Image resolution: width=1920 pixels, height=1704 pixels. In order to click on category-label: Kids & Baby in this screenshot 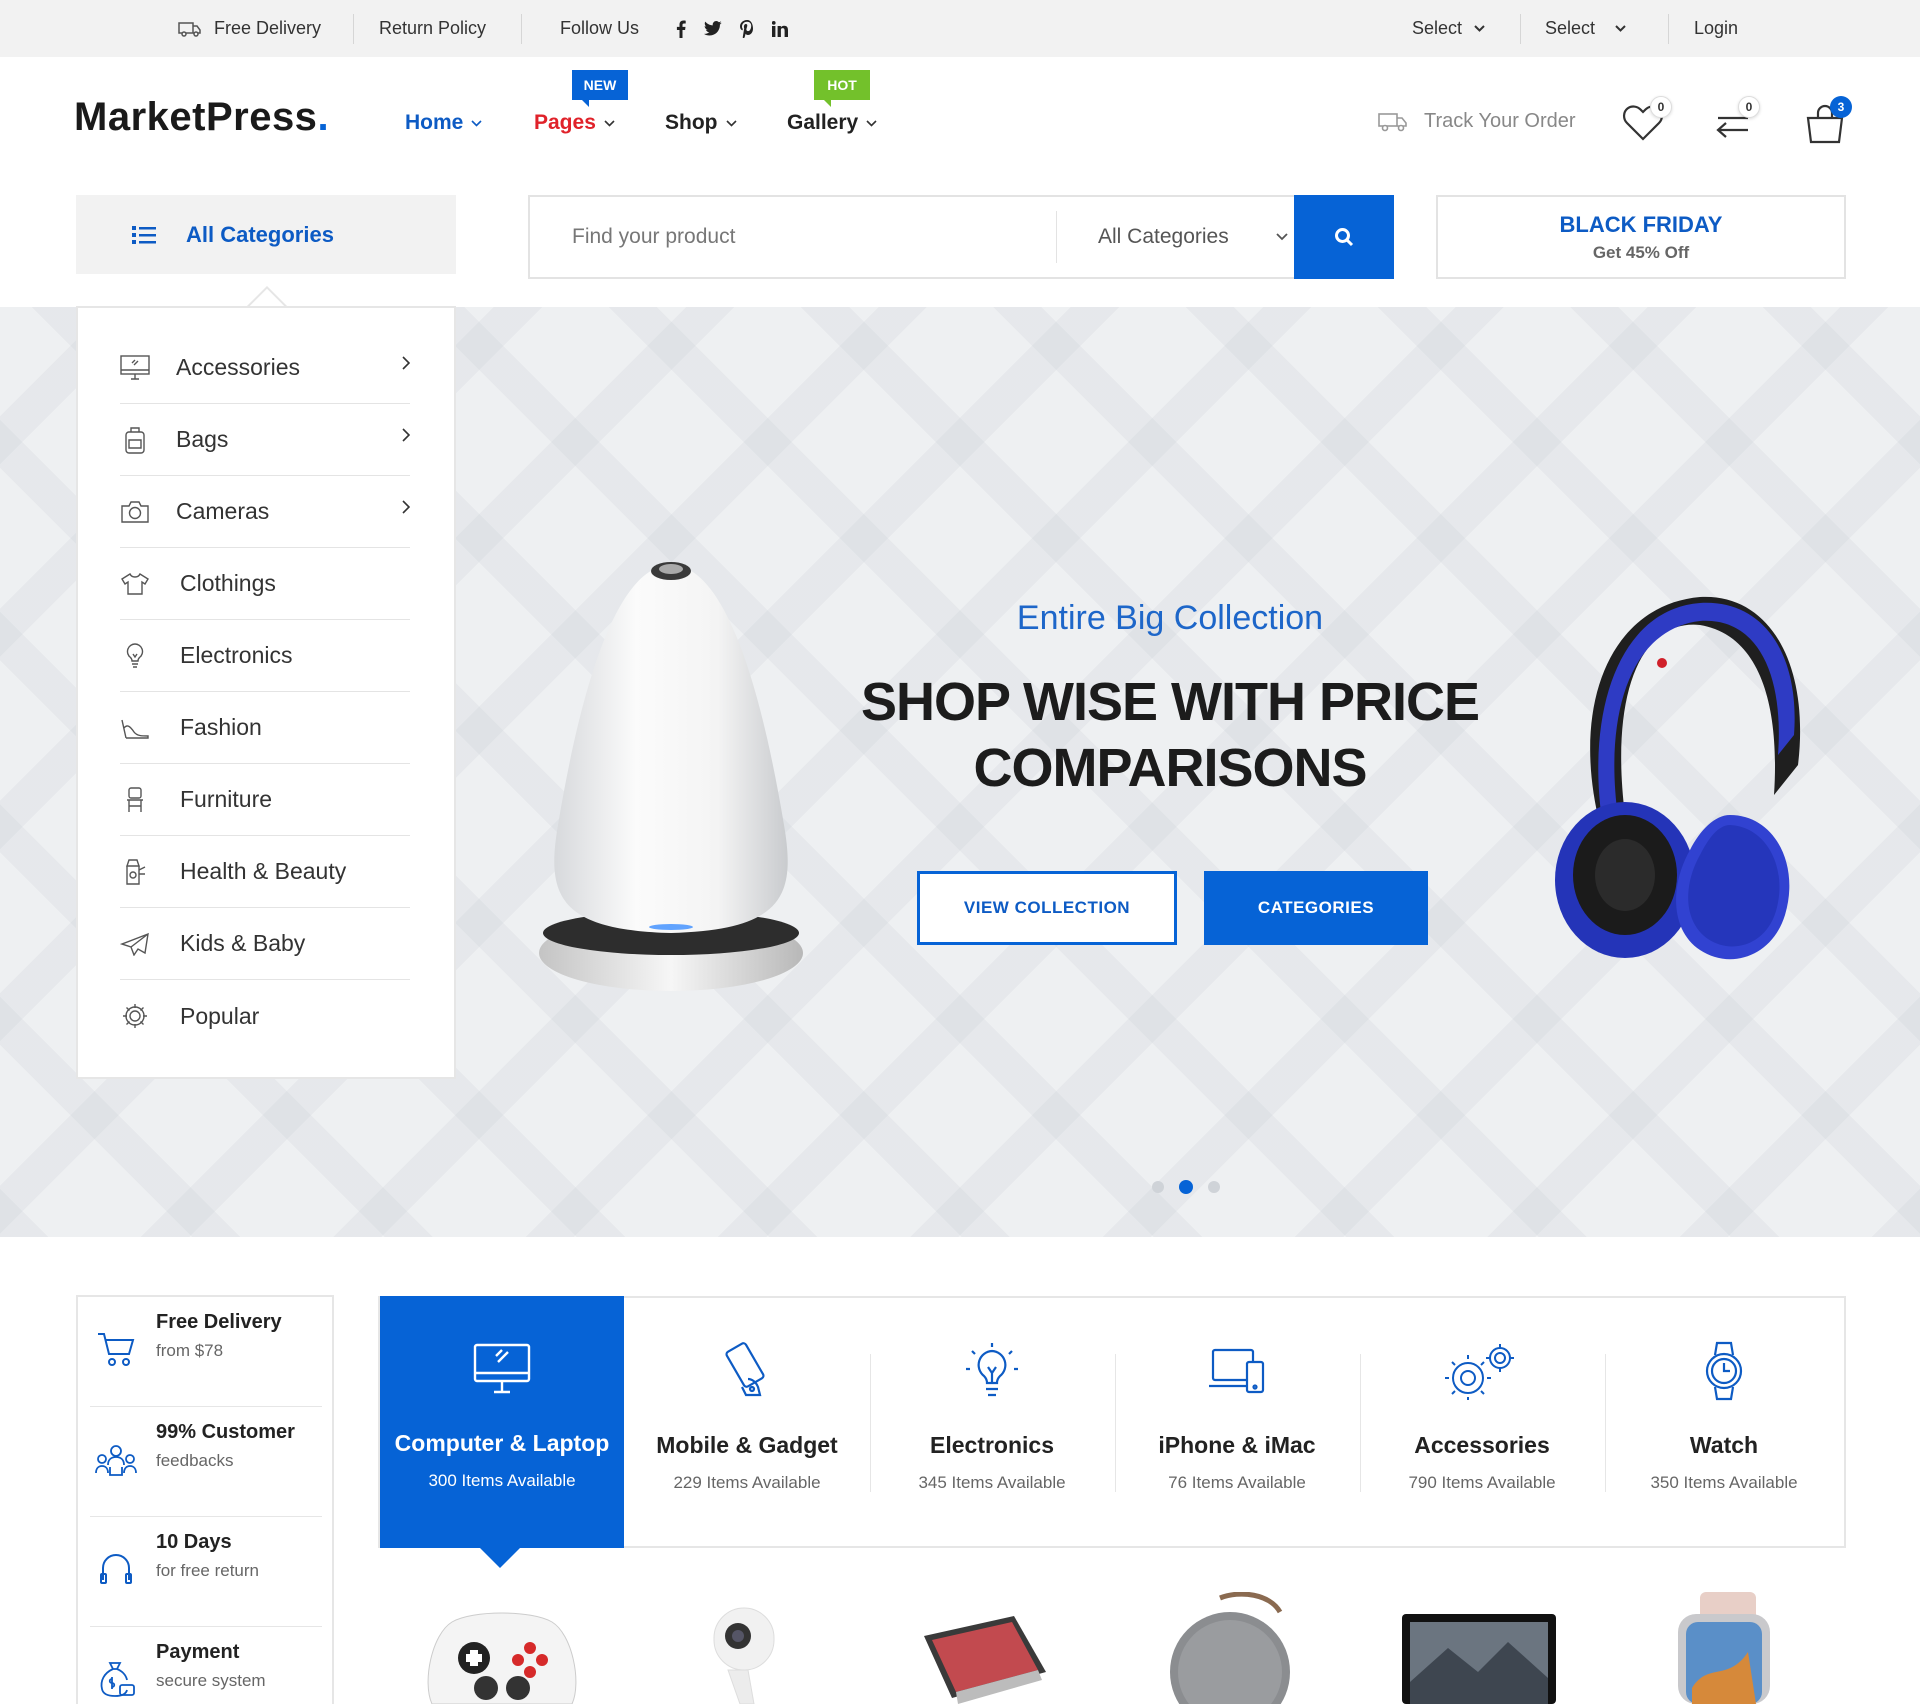, I will do `click(243, 943)`.